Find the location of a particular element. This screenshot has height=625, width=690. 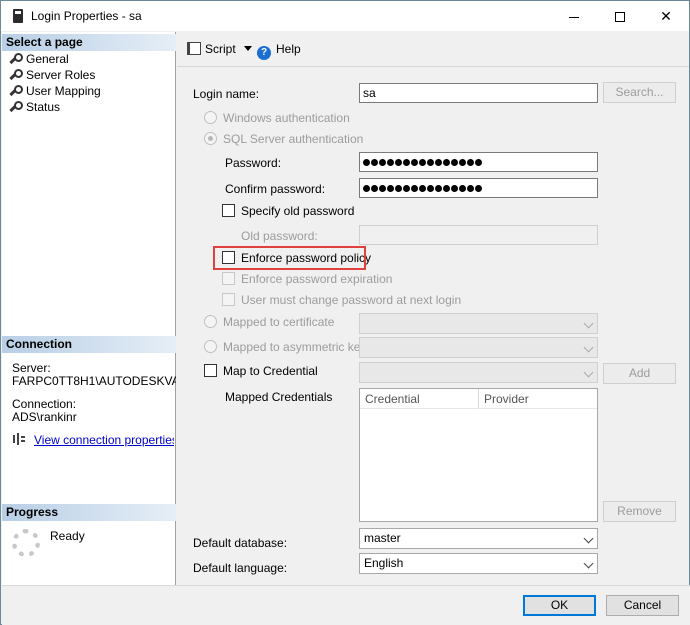

help-label: Help is located at coordinates (288, 49).